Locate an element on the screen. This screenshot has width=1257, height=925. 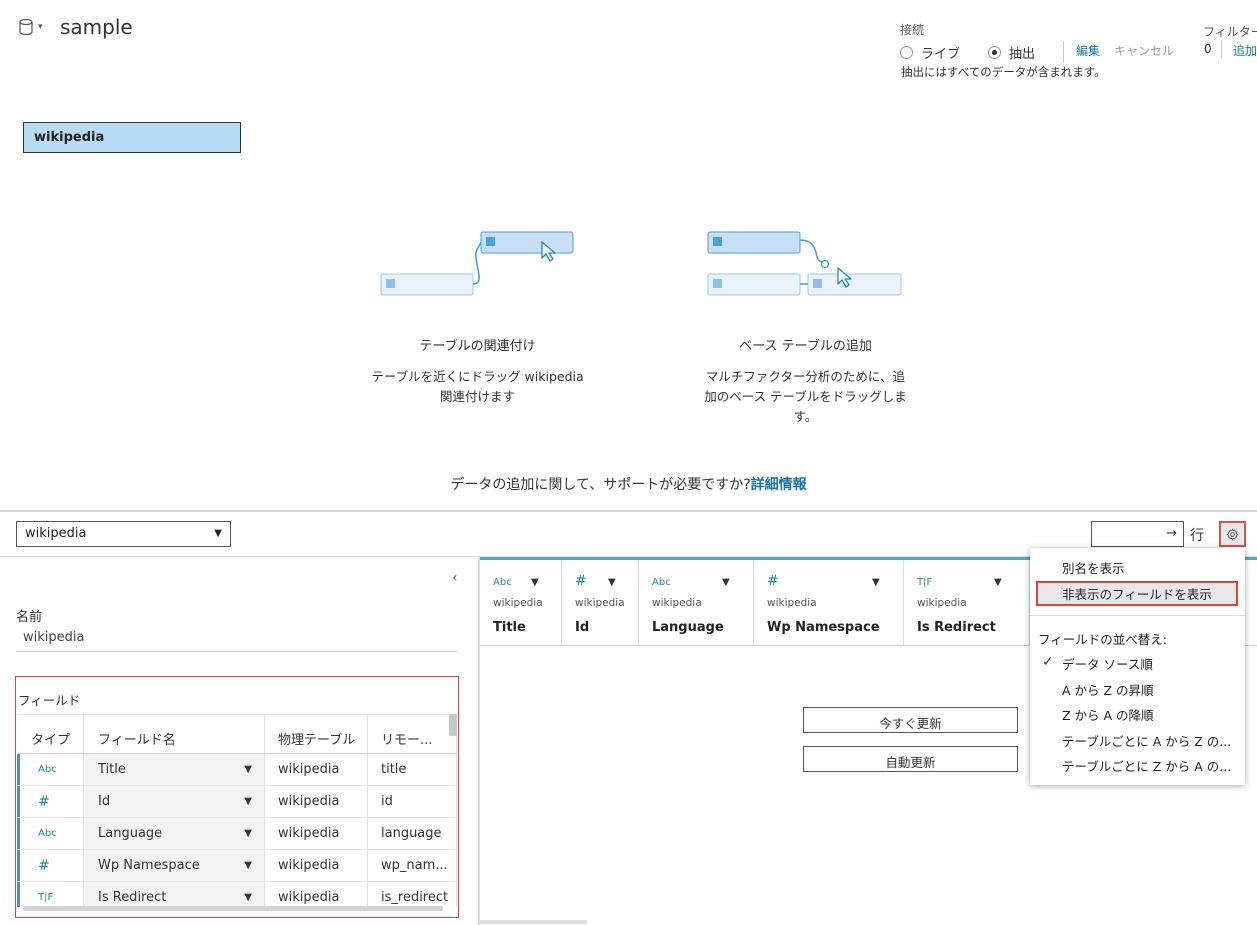
rows-input: → is located at coordinates (1137, 534).